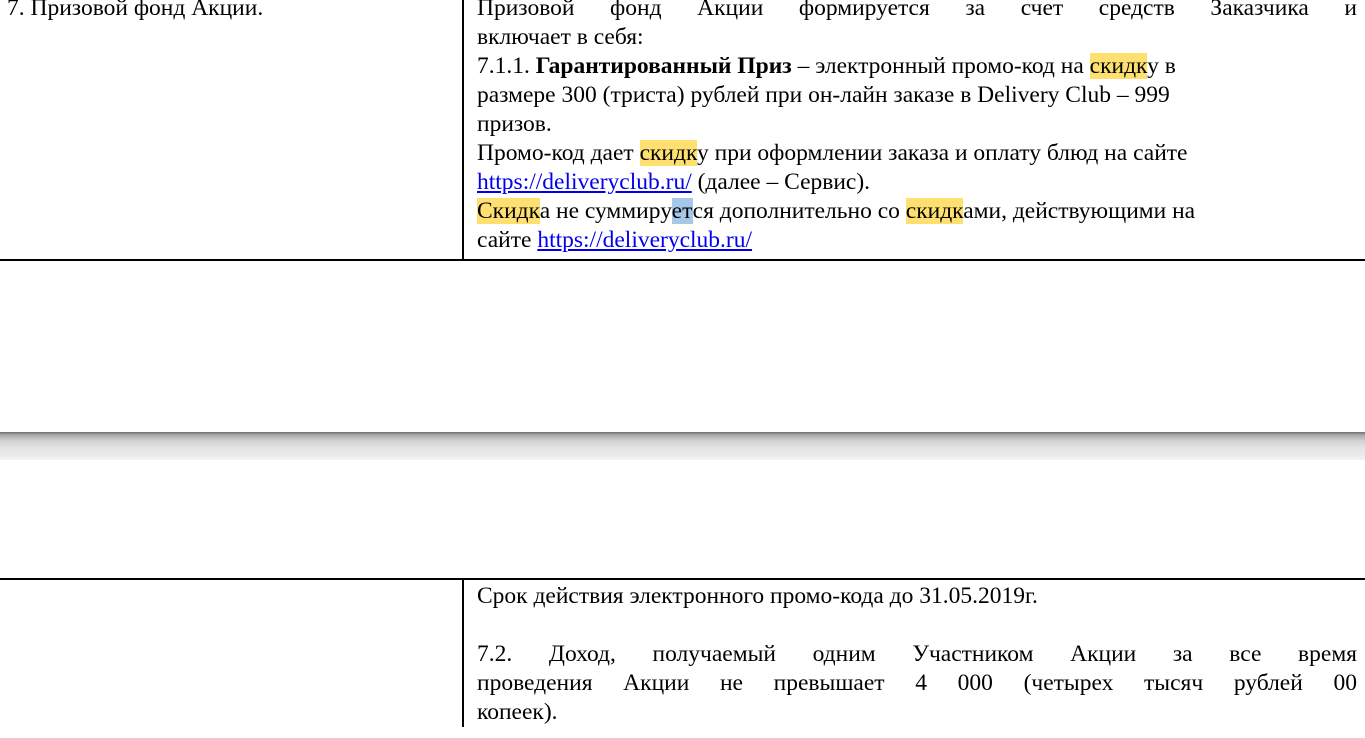  What do you see at coordinates (503, 66) in the screenshot?
I see `prize-number: 7.1.1.` at bounding box center [503, 66].